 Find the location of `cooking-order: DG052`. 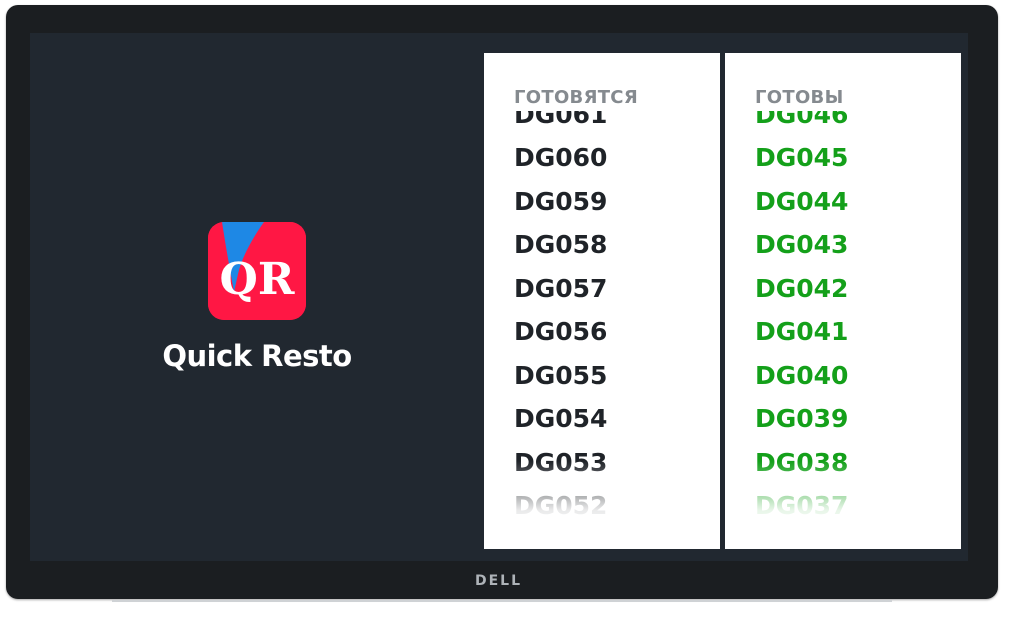

cooking-order: DG052 is located at coordinates (561, 505).